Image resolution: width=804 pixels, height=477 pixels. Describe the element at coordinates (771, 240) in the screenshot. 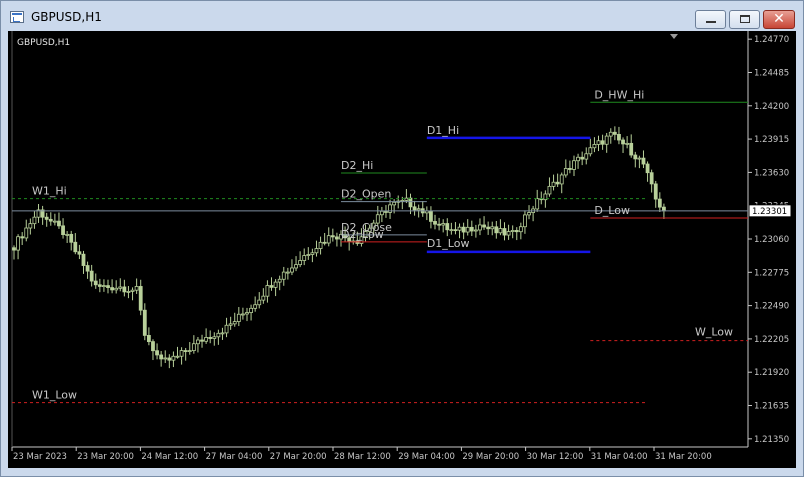

I see `y-tick-label: 1.23060` at that location.